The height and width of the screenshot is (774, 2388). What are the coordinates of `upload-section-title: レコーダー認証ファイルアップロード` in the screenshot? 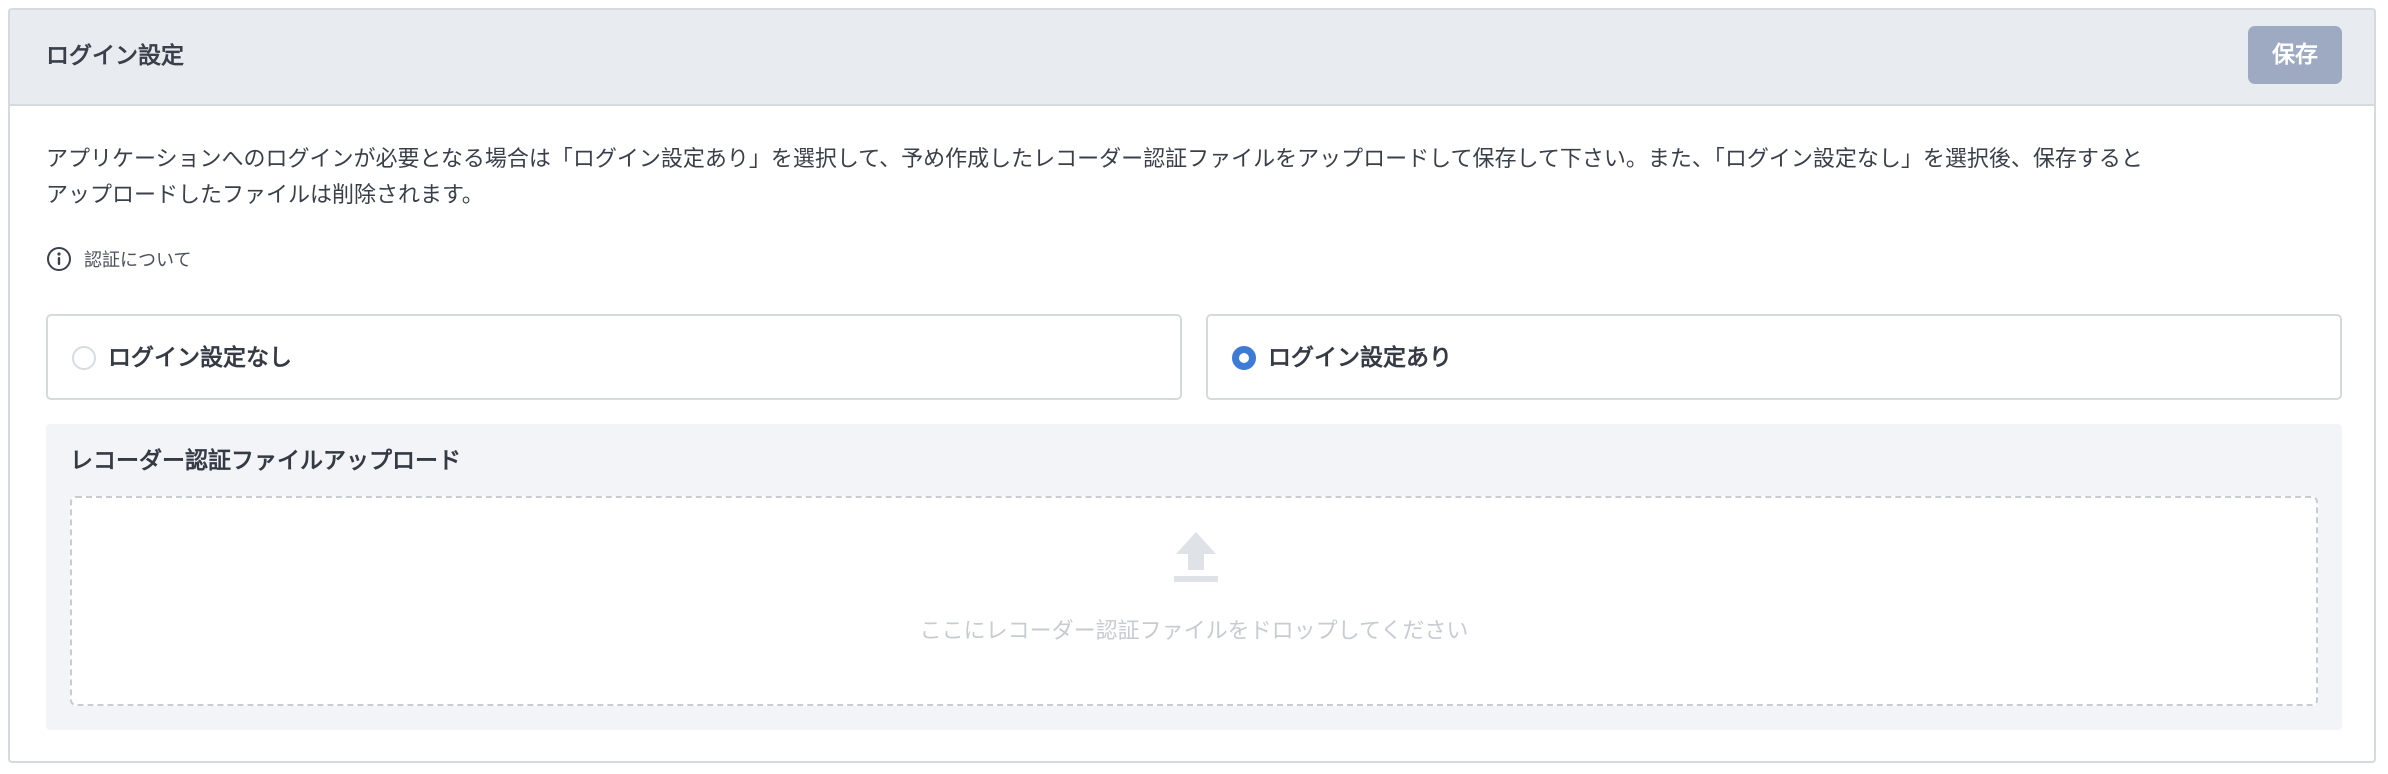 It's located at (265, 461).